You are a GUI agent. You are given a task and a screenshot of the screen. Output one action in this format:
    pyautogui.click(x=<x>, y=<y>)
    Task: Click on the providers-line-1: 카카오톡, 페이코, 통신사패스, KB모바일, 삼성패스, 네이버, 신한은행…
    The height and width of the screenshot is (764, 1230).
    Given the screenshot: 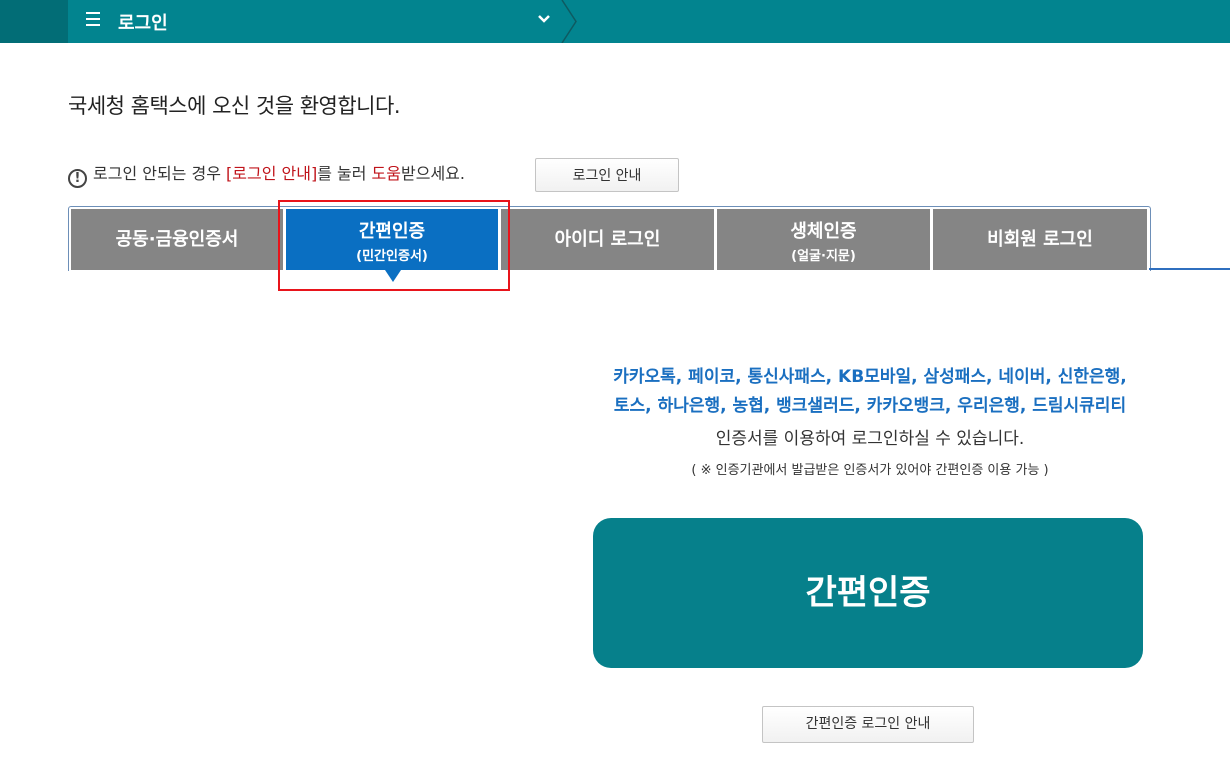 What is the action you would take?
    pyautogui.click(x=870, y=377)
    